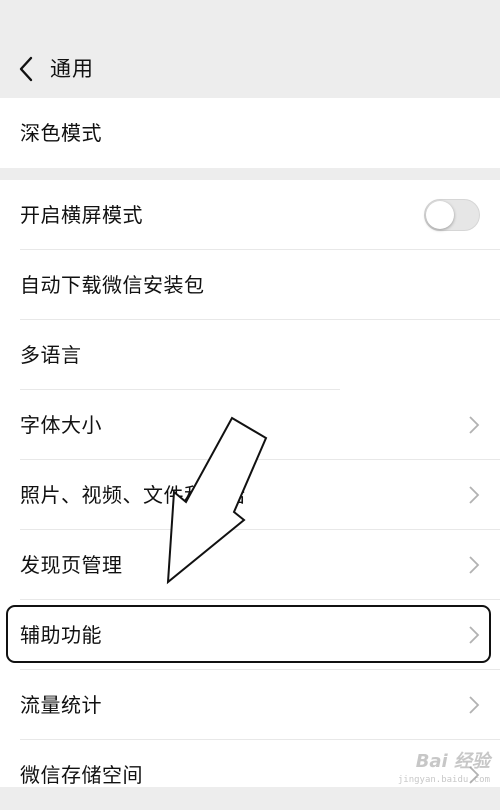 The height and width of the screenshot is (810, 500). Describe the element at coordinates (112, 285) in the screenshot. I see `list-item-label: 自动下载微信安装包` at that location.